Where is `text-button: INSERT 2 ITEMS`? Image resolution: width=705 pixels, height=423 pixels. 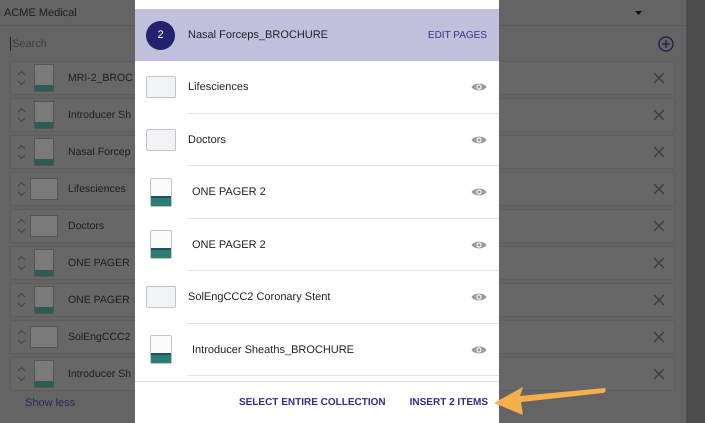
text-button: INSERT 2 ITEMS is located at coordinates (449, 402).